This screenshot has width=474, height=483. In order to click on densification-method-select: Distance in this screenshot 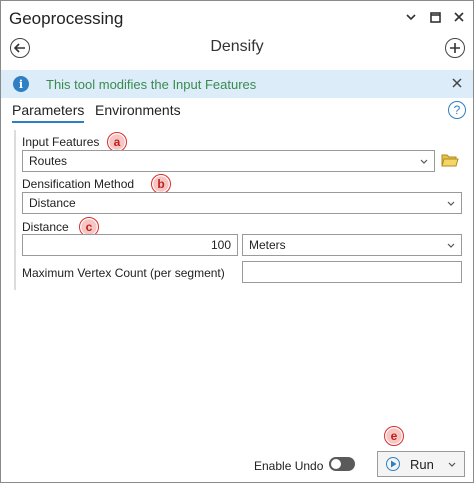, I will do `click(242, 203)`.